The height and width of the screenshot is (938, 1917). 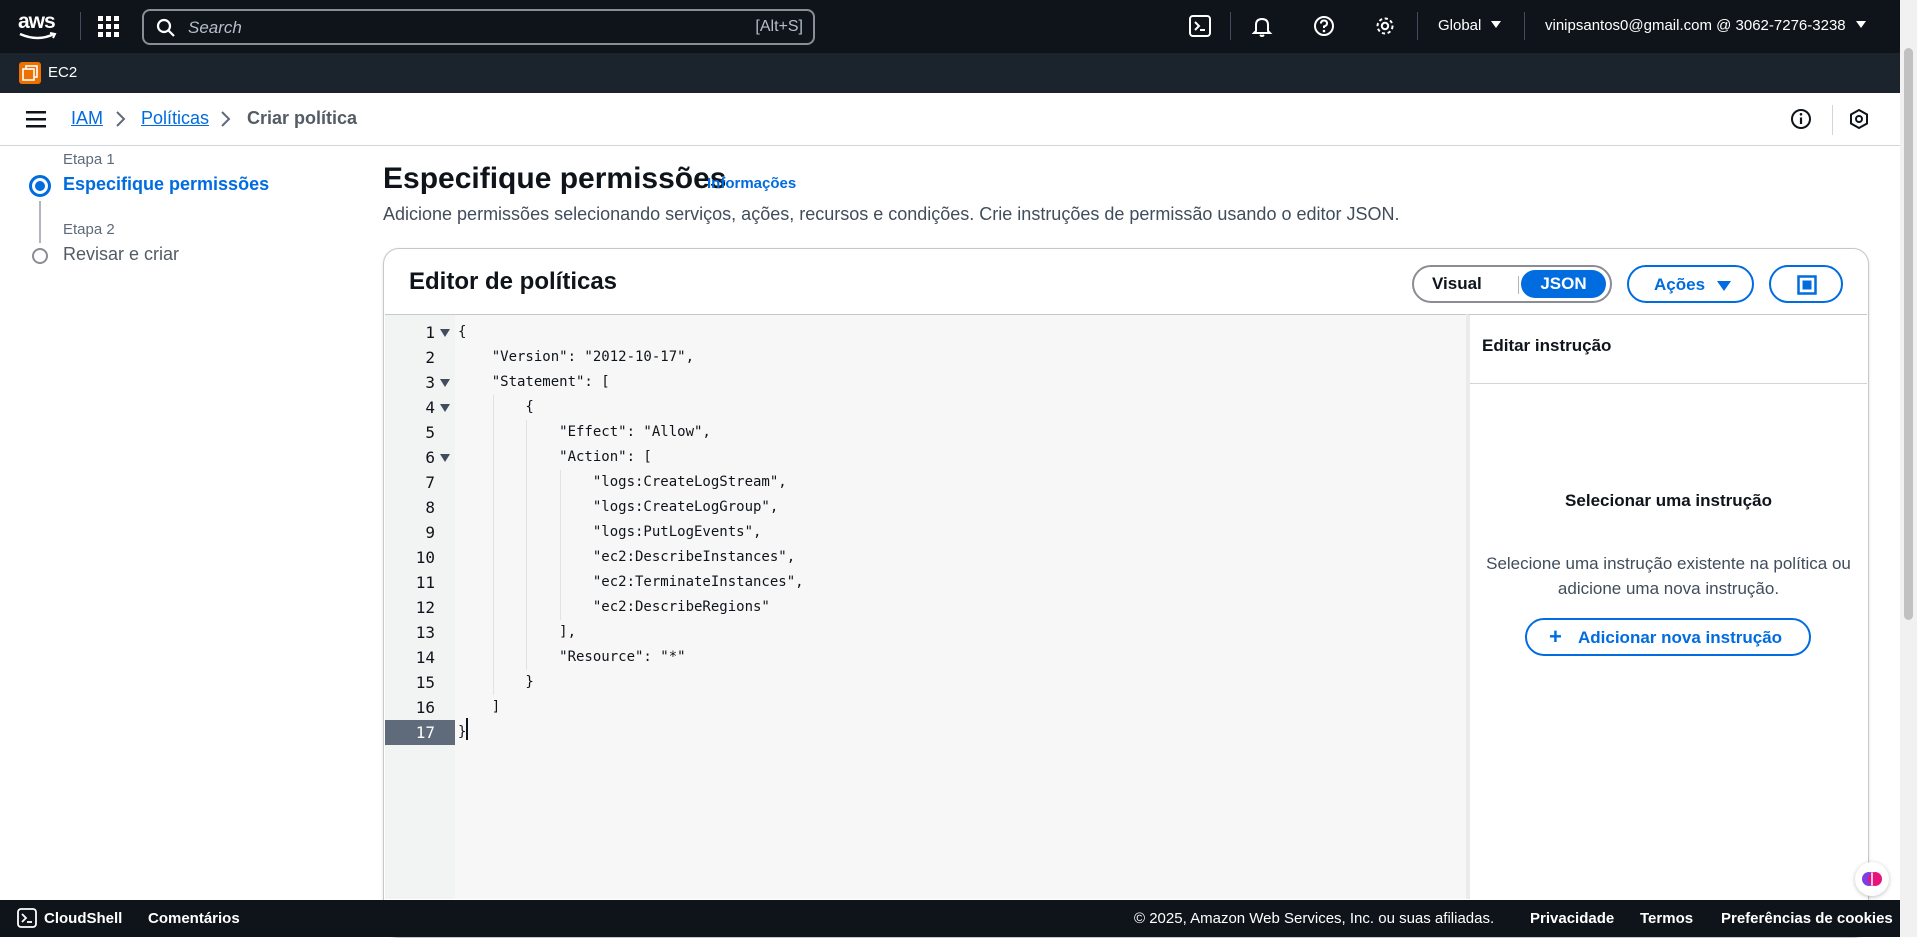 I want to click on region-selector: Global, so click(x=1470, y=25).